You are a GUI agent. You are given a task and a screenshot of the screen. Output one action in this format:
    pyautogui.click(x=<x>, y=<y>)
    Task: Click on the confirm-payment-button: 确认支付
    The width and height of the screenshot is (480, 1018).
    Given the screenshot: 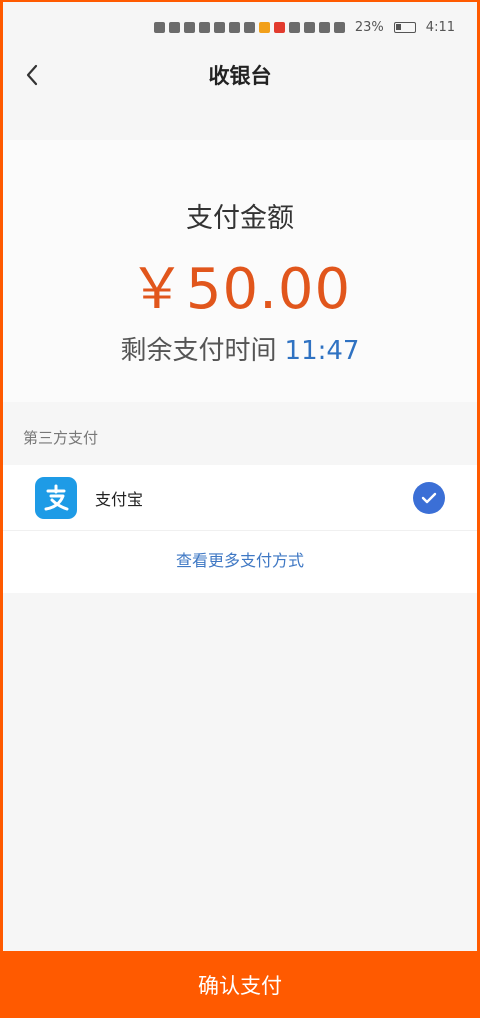 What is the action you would take?
    pyautogui.click(x=240, y=984)
    